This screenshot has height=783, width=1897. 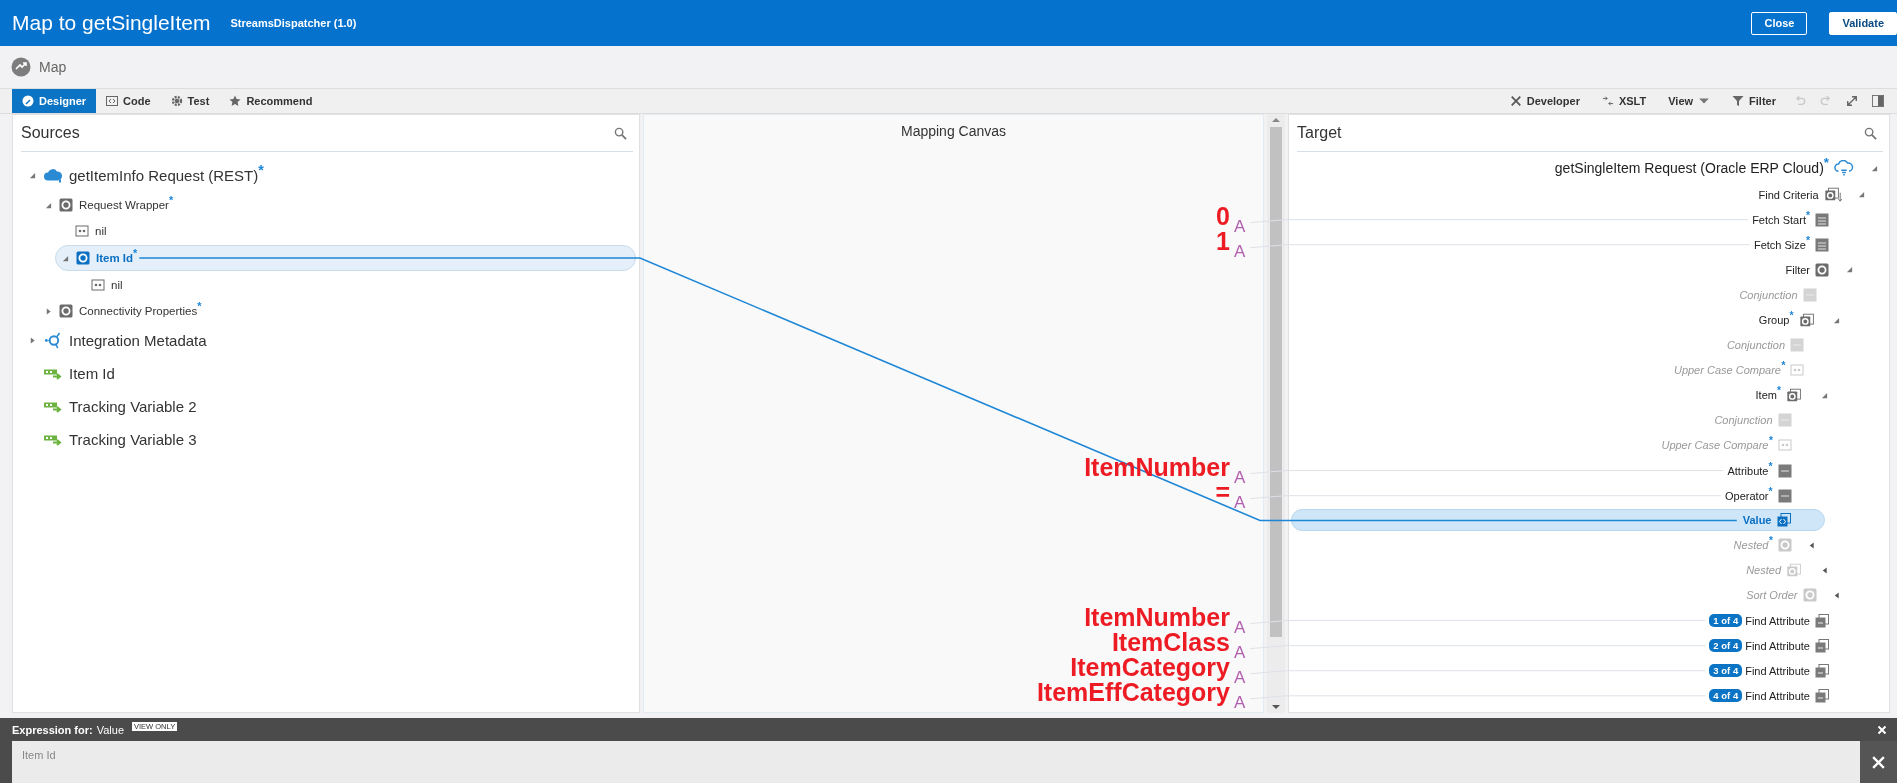 I want to click on tab: Test, so click(x=190, y=101).